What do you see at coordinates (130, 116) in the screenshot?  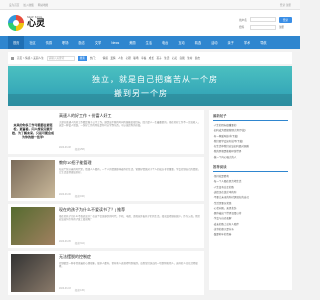 I see `post-title: 高速人的好工作 + 份富人好工` at bounding box center [130, 116].